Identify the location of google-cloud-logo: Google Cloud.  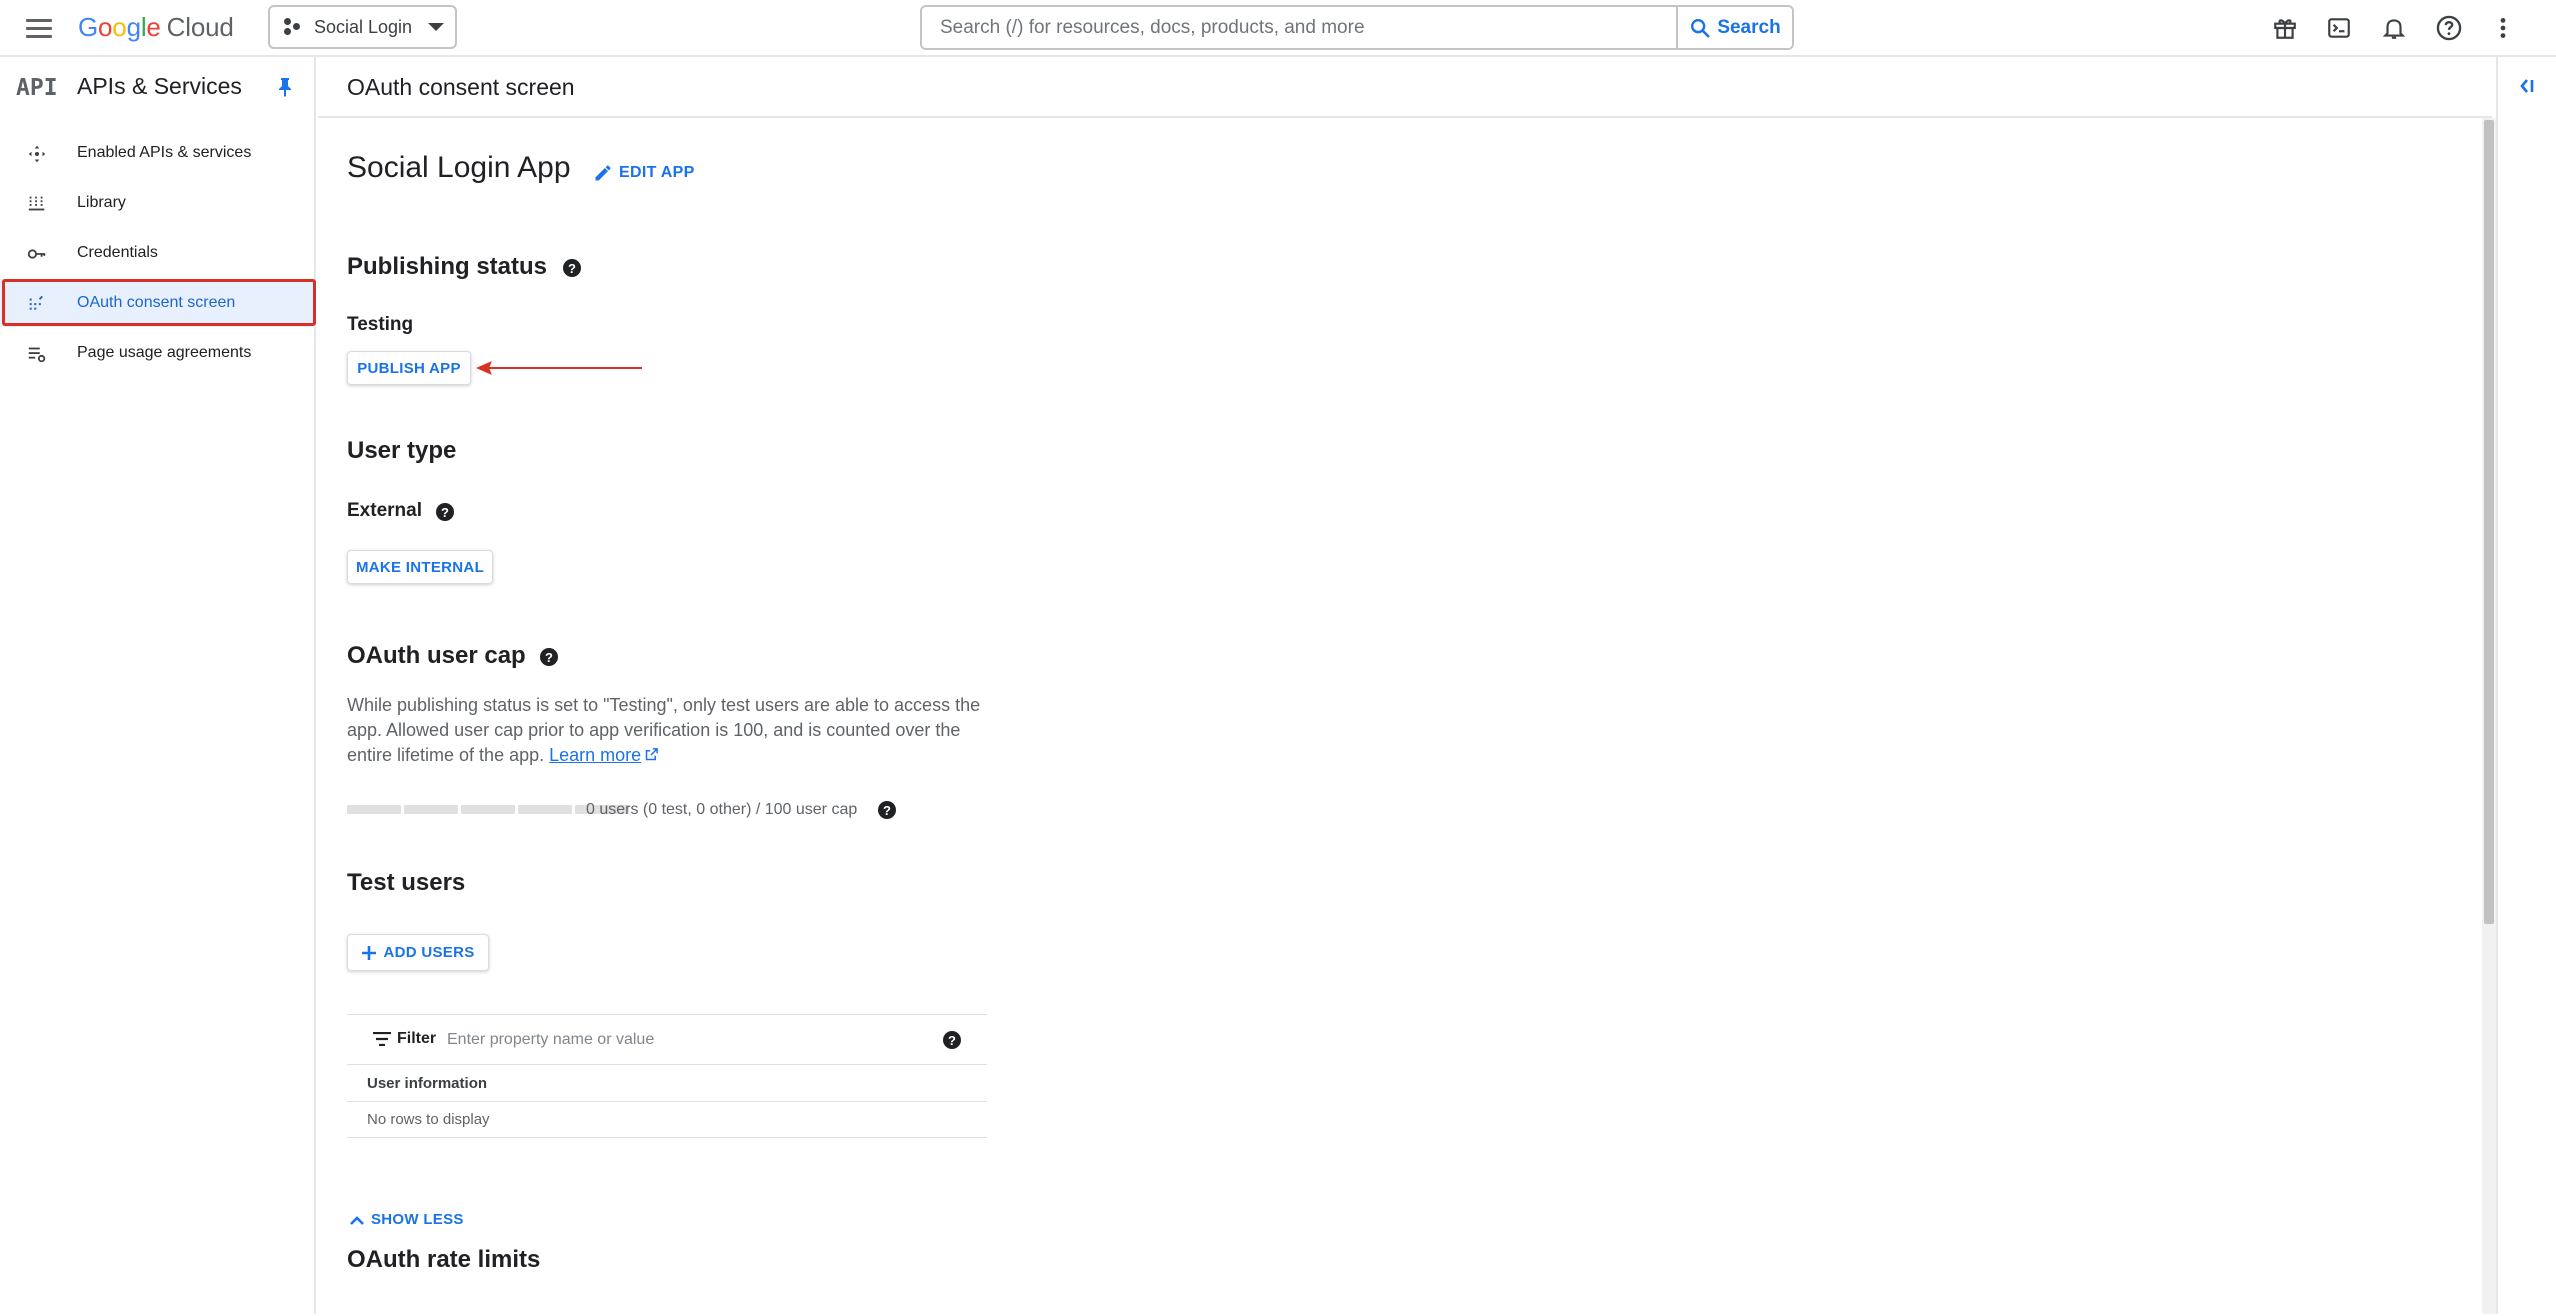
(156, 27).